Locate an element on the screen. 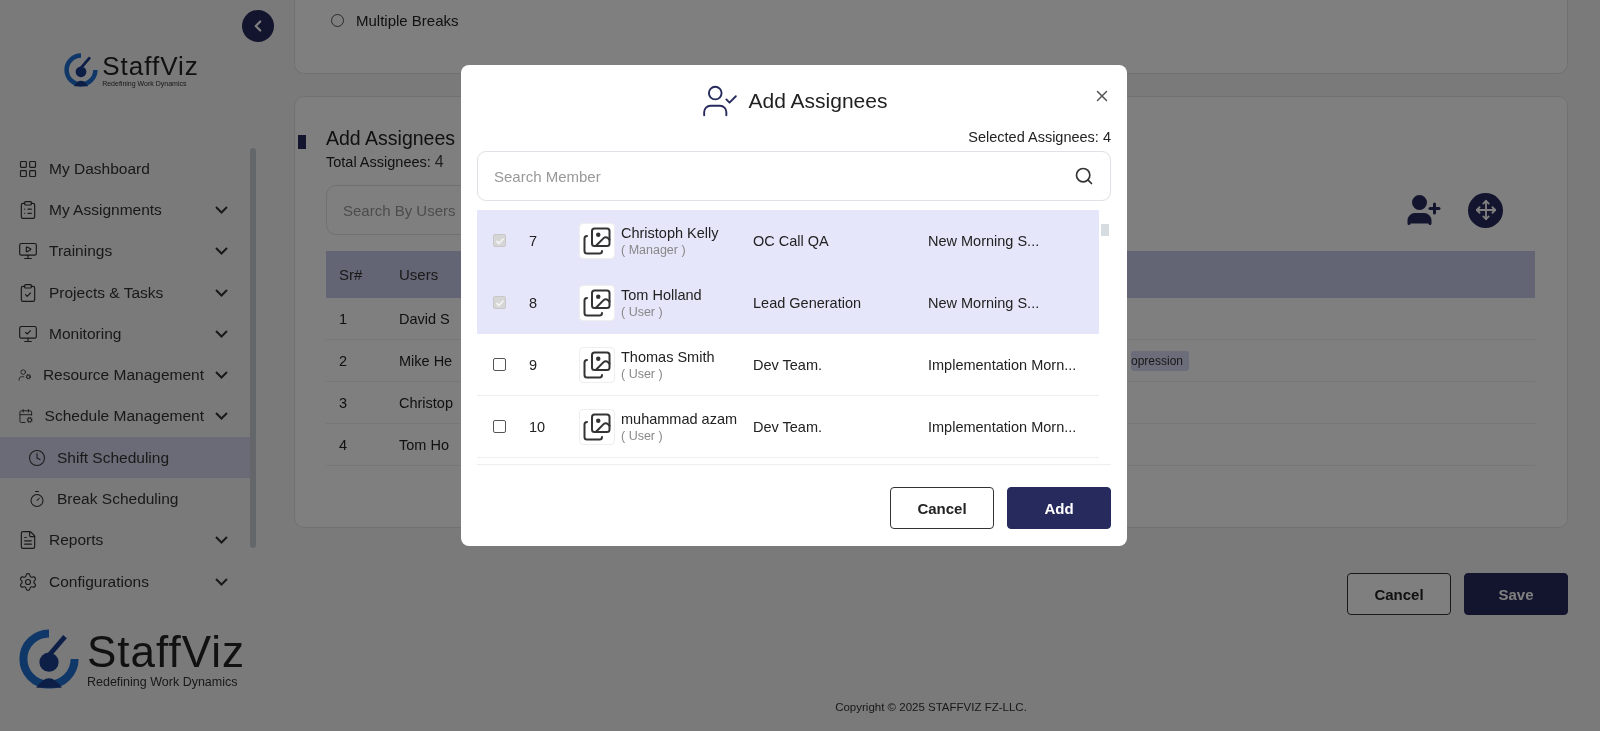 This screenshot has width=1600, height=731. total-assignees: Total Assignees: 4 is located at coordinates (385, 162).